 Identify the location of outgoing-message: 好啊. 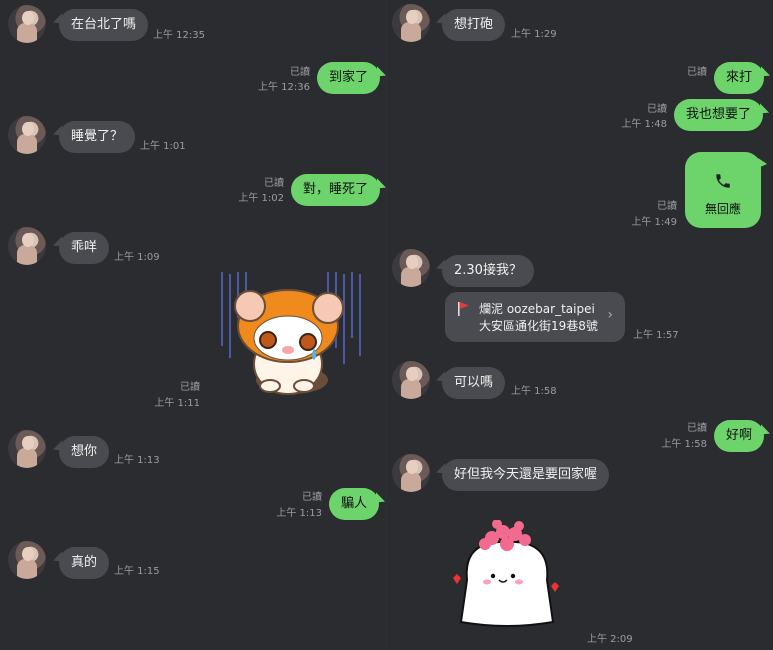
(739, 436).